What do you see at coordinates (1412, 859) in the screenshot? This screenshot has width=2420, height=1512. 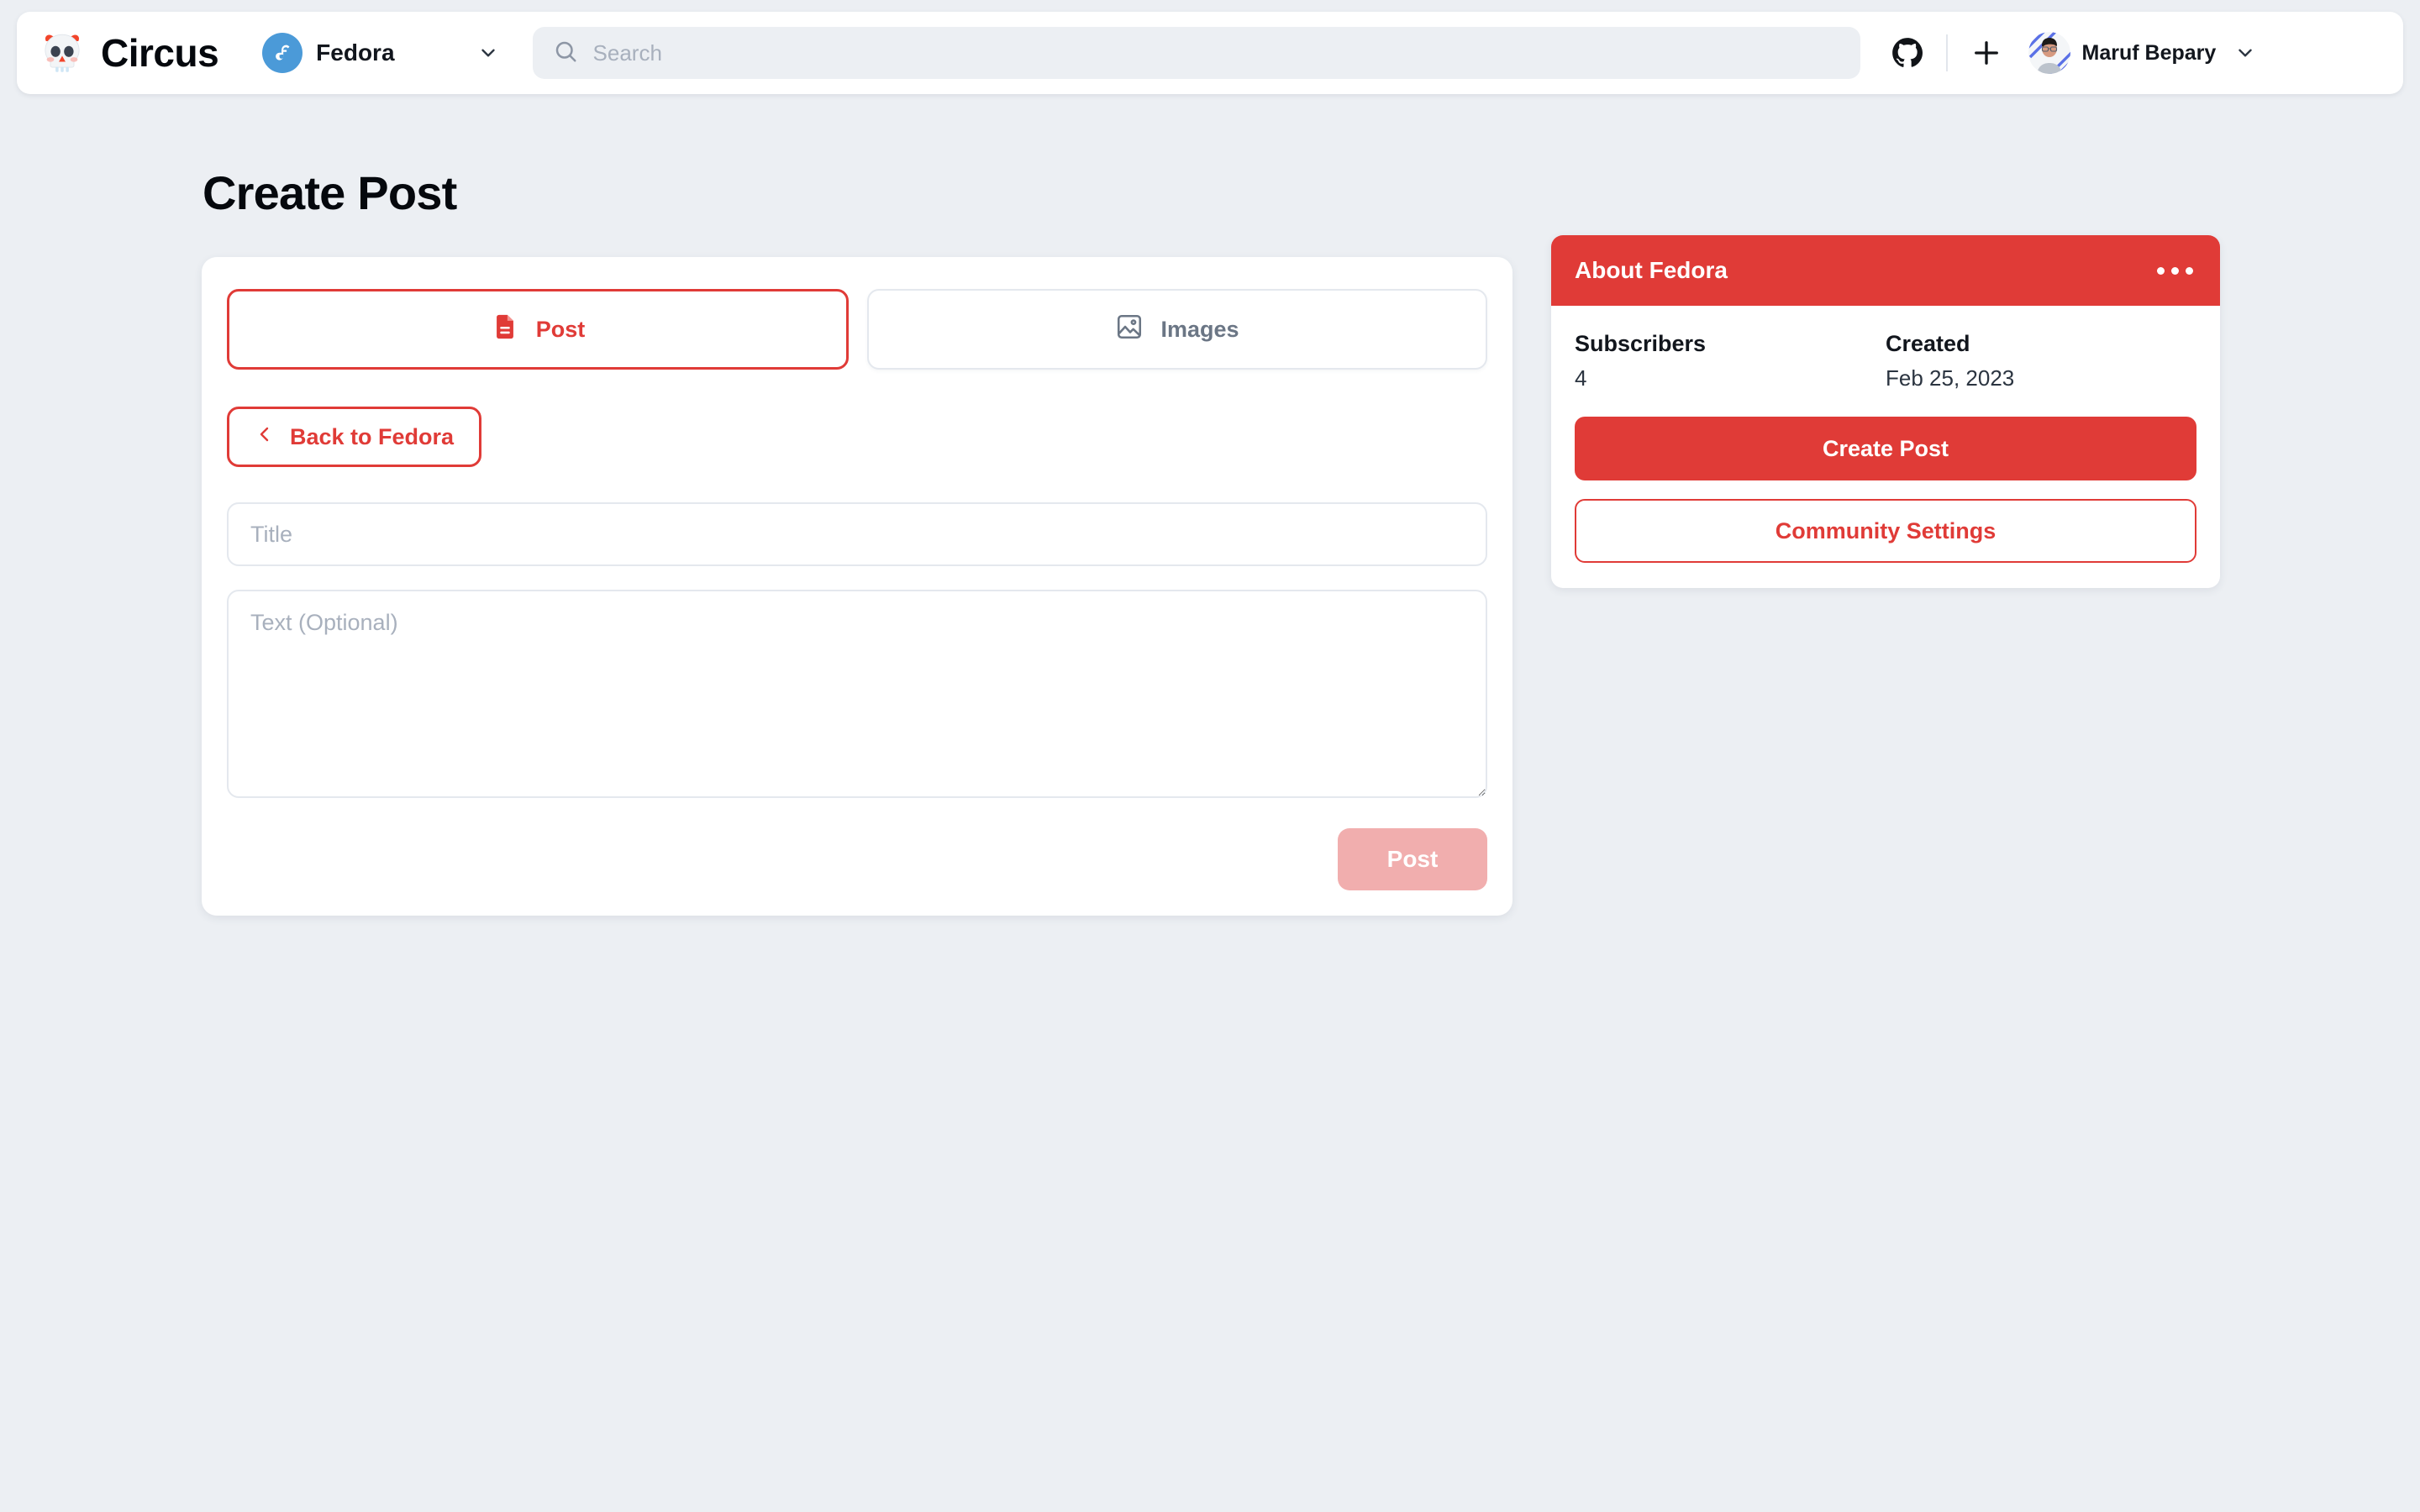 I see `submit-post-button: Post` at bounding box center [1412, 859].